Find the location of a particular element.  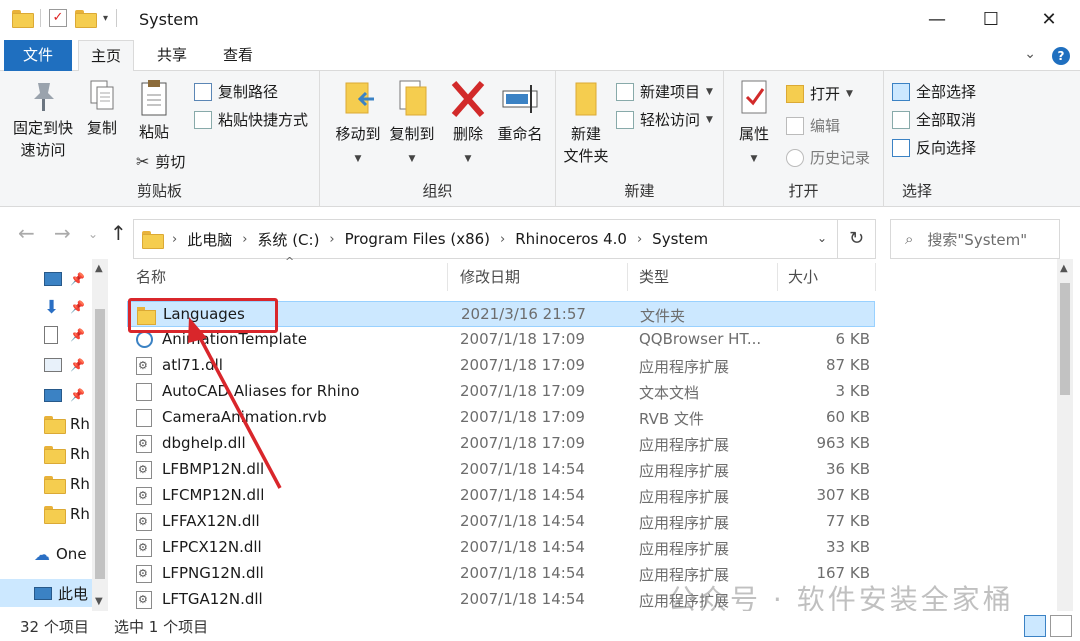

file-date: 2007/1/18 17:09 is located at coordinates (522, 391).